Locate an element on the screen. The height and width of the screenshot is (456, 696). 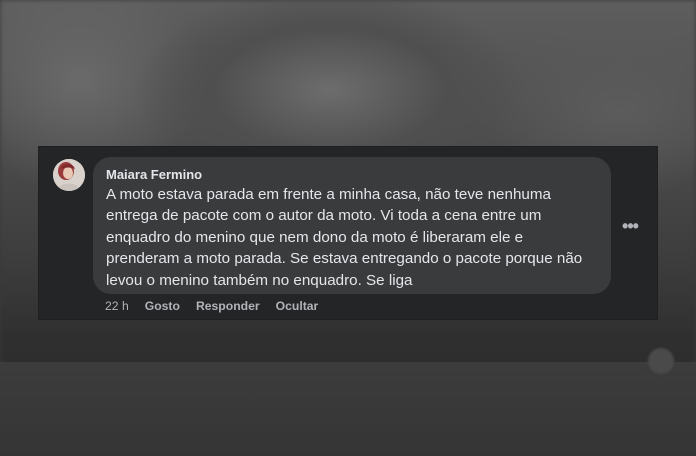
background-play-button is located at coordinates (661, 361).